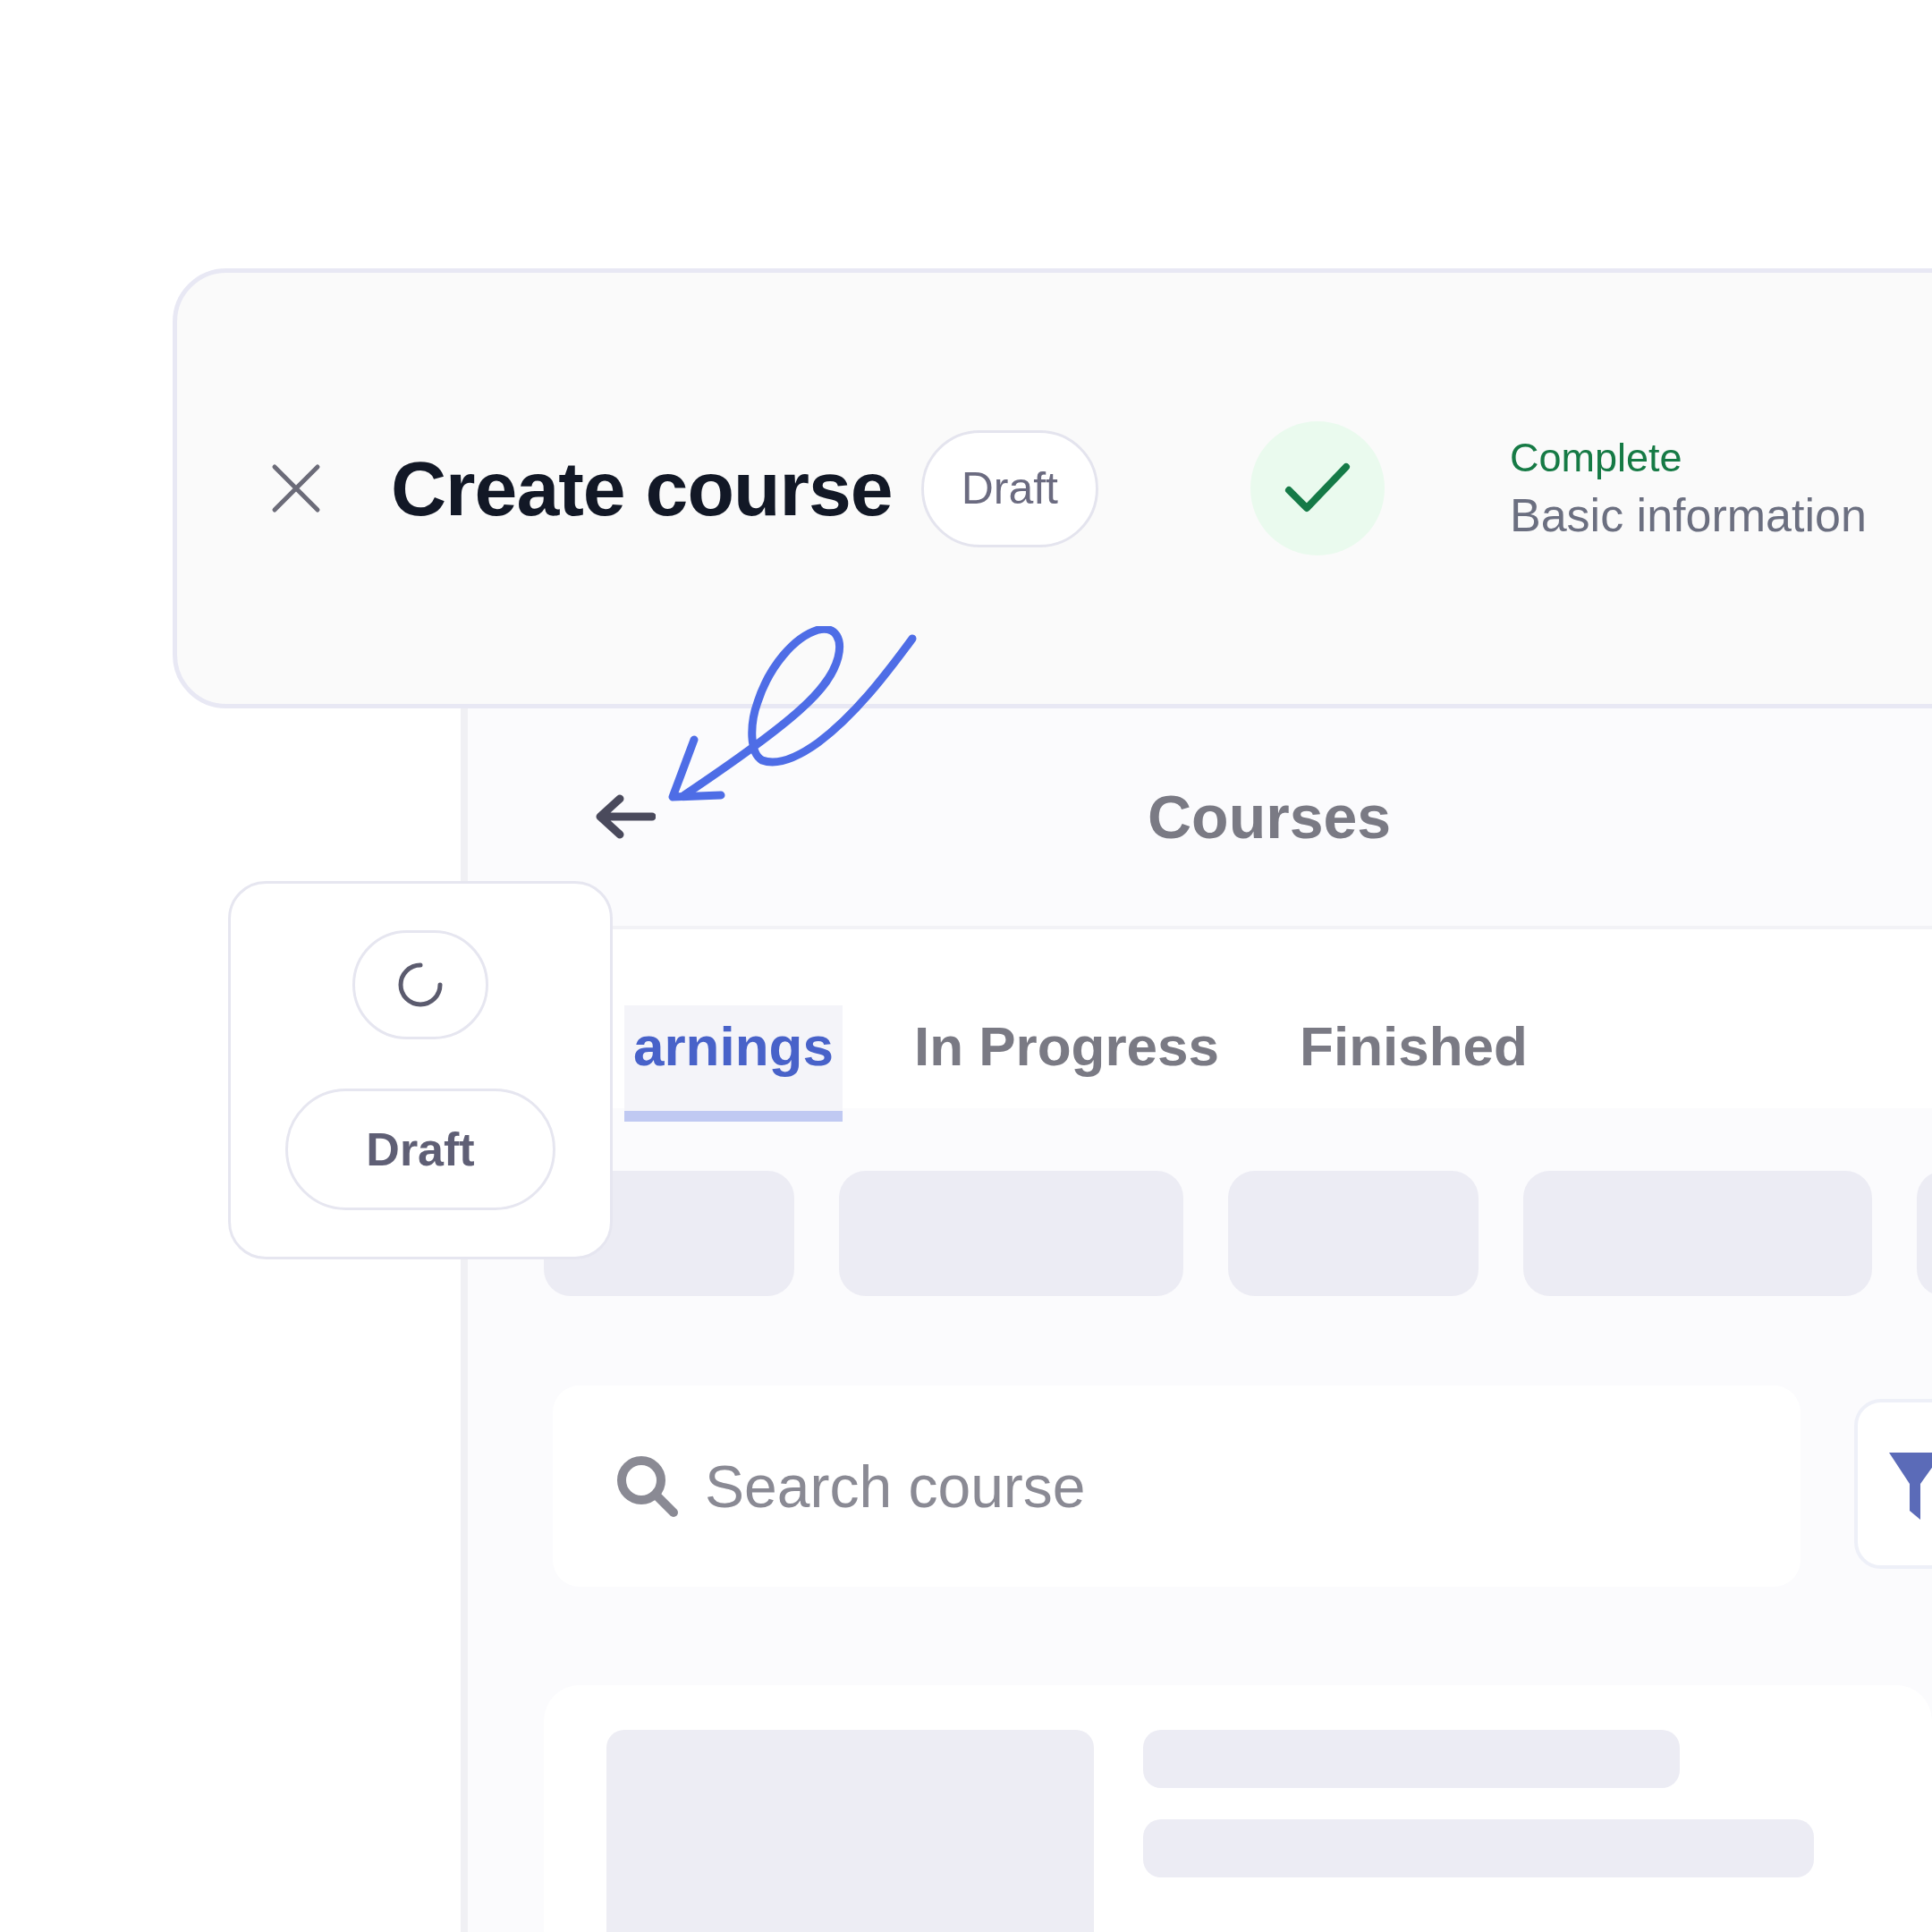  What do you see at coordinates (1688, 515) in the screenshot?
I see `step-name: Basic information` at bounding box center [1688, 515].